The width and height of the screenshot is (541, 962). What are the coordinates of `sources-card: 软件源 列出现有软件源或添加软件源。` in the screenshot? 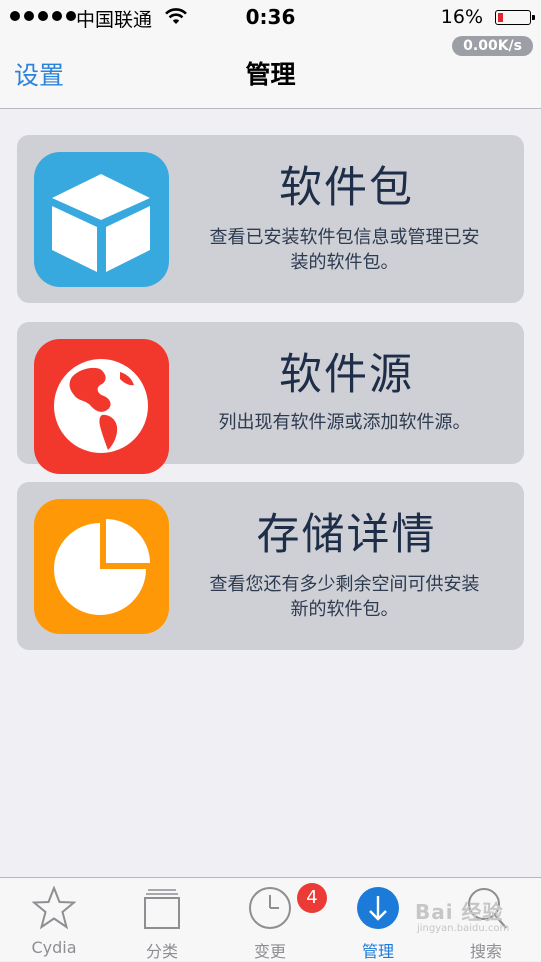 It's located at (270, 398).